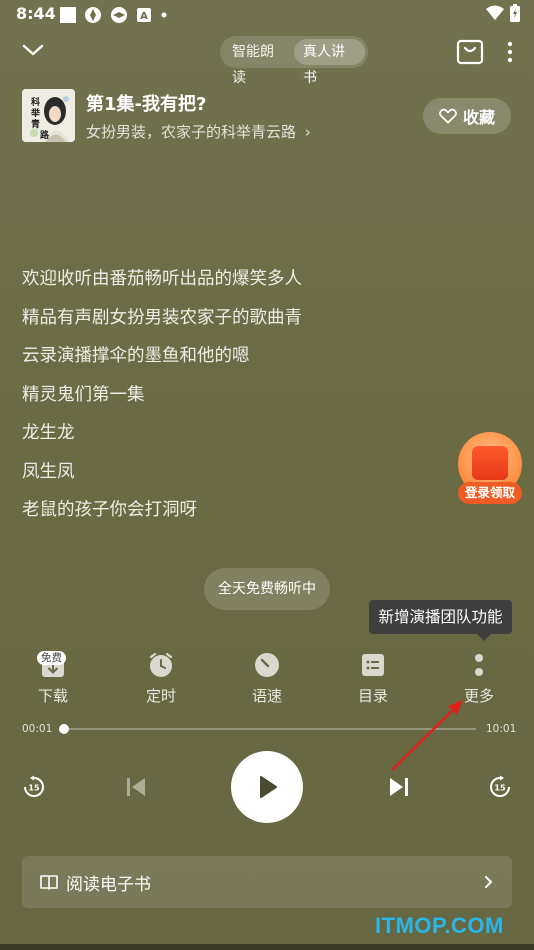 Image resolution: width=534 pixels, height=950 pixels. I want to click on free-badge: 免费, so click(51, 658).